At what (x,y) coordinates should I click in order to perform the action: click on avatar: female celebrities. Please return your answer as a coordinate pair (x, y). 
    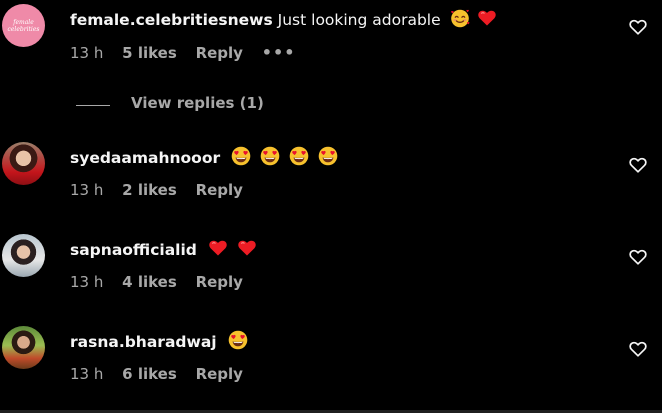
    Looking at the image, I should click on (23, 25).